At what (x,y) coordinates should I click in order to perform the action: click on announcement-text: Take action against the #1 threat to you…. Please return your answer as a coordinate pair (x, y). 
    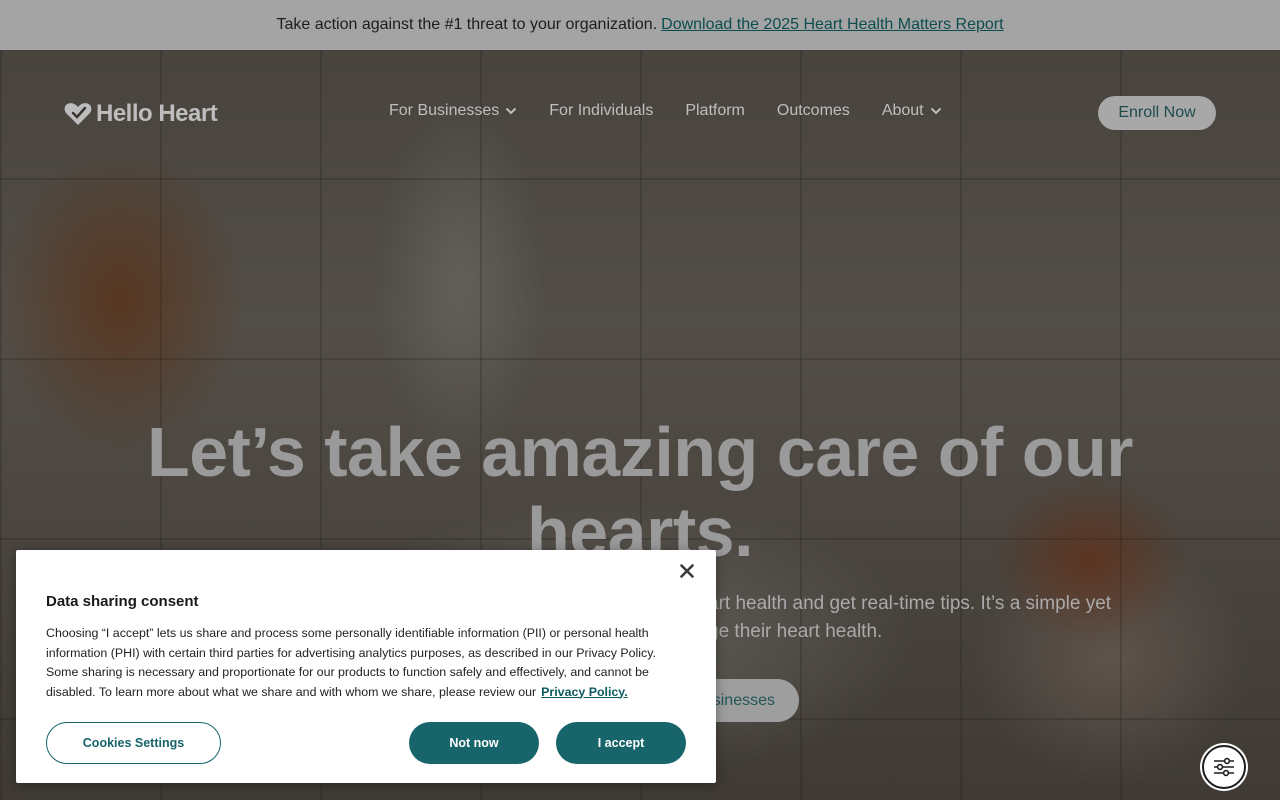
    Looking at the image, I should click on (467, 24).